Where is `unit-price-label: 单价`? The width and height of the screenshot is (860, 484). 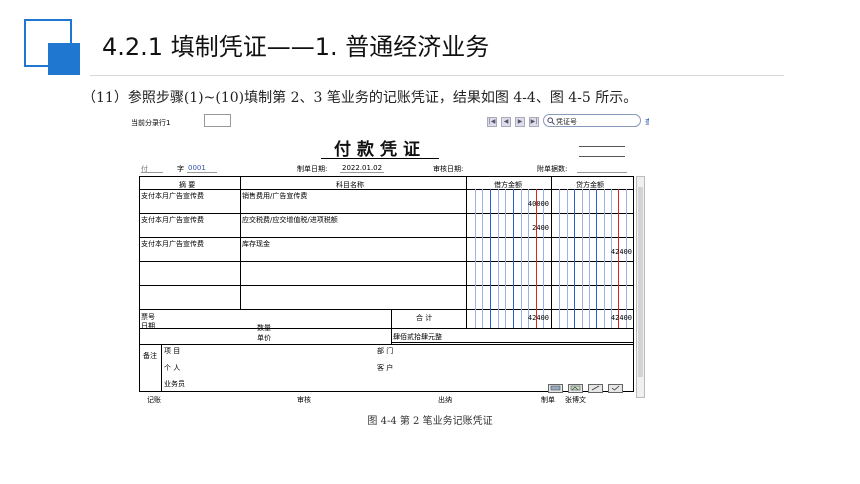
unit-price-label: 单价 is located at coordinates (264, 338).